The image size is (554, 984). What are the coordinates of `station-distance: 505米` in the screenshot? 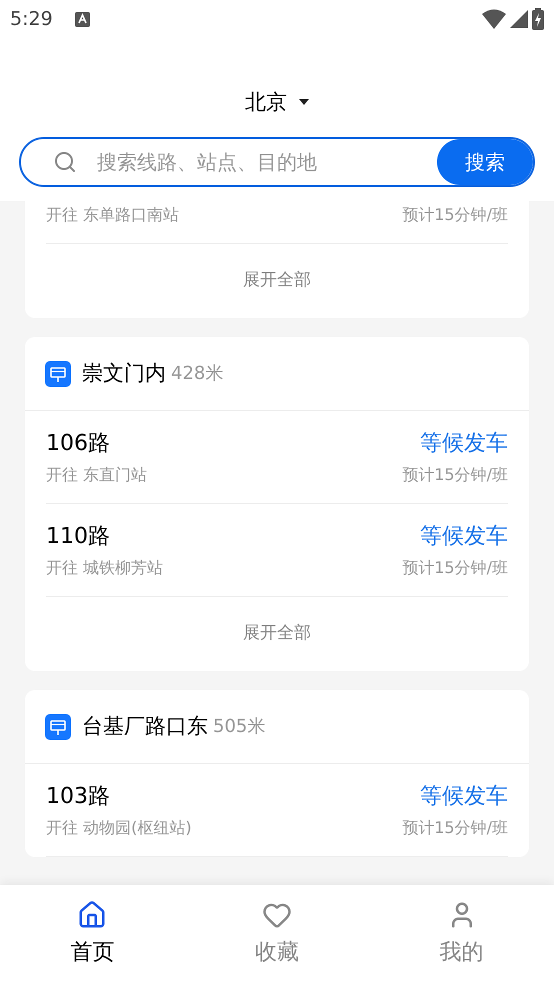 It's located at (239, 727).